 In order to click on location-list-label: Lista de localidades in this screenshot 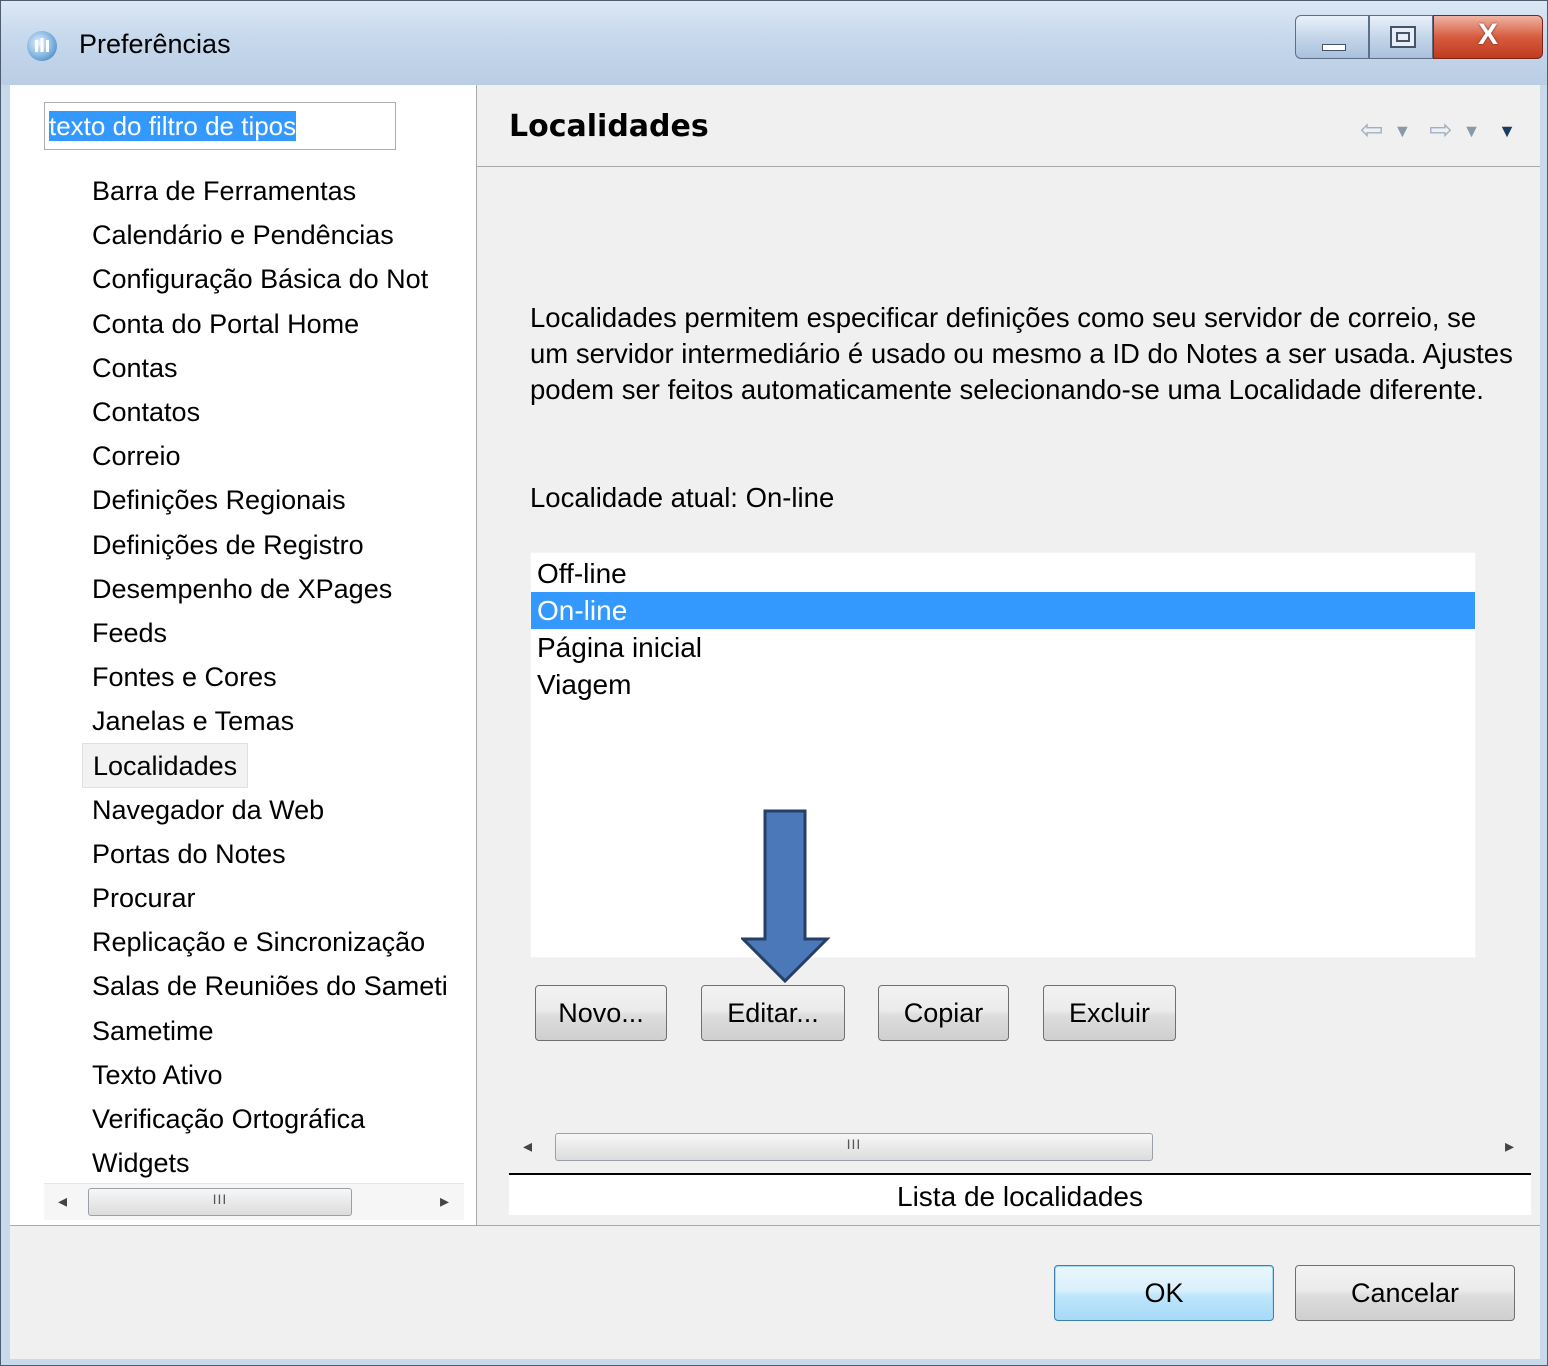, I will do `click(1020, 1194)`.